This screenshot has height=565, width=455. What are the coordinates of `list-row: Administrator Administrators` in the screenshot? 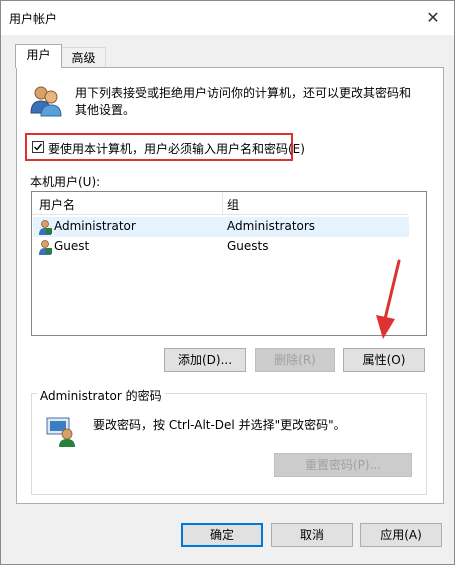 It's located at (221, 227).